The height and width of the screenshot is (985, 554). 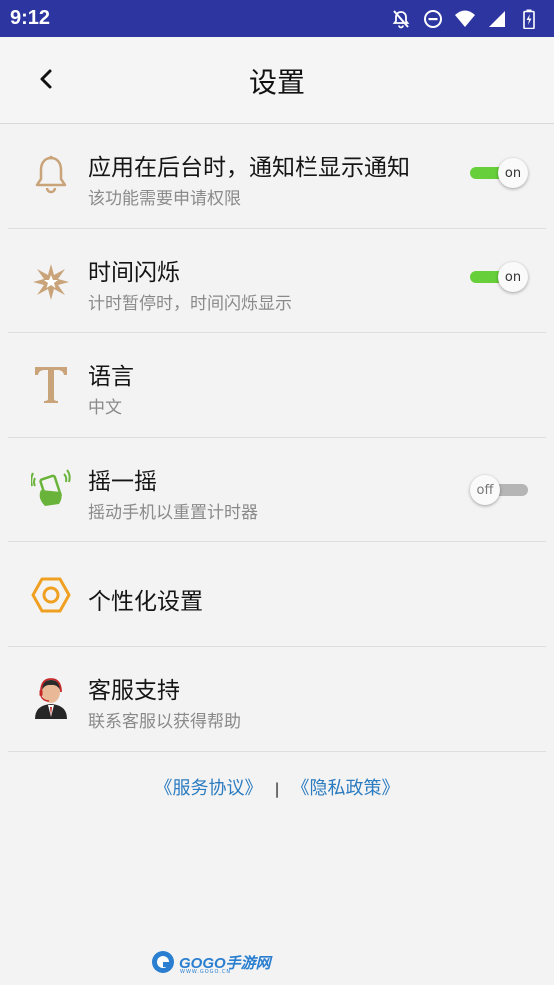 What do you see at coordinates (210, 962) in the screenshot?
I see `watermark-logo: GOGO手游网 WWW.GOGO.CN` at bounding box center [210, 962].